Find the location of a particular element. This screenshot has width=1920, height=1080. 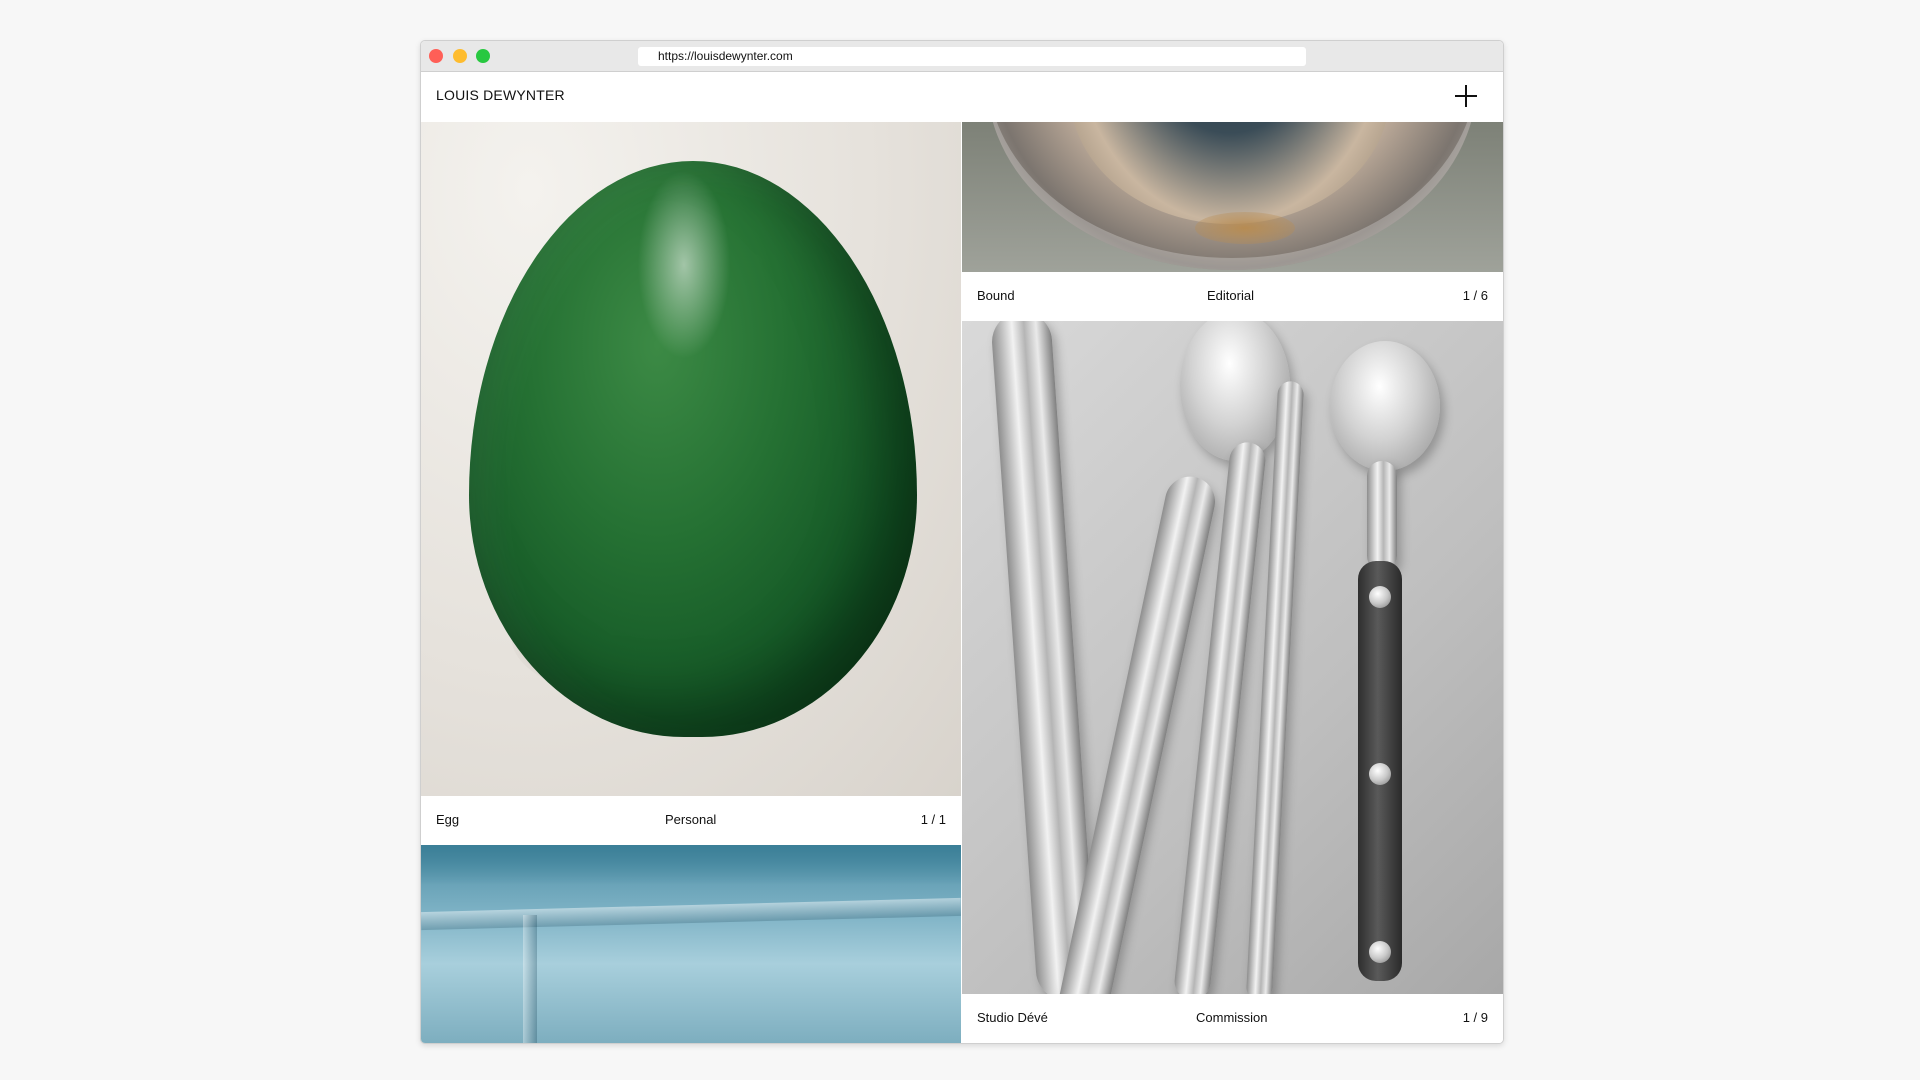

project-title: Bound is located at coordinates (996, 295).